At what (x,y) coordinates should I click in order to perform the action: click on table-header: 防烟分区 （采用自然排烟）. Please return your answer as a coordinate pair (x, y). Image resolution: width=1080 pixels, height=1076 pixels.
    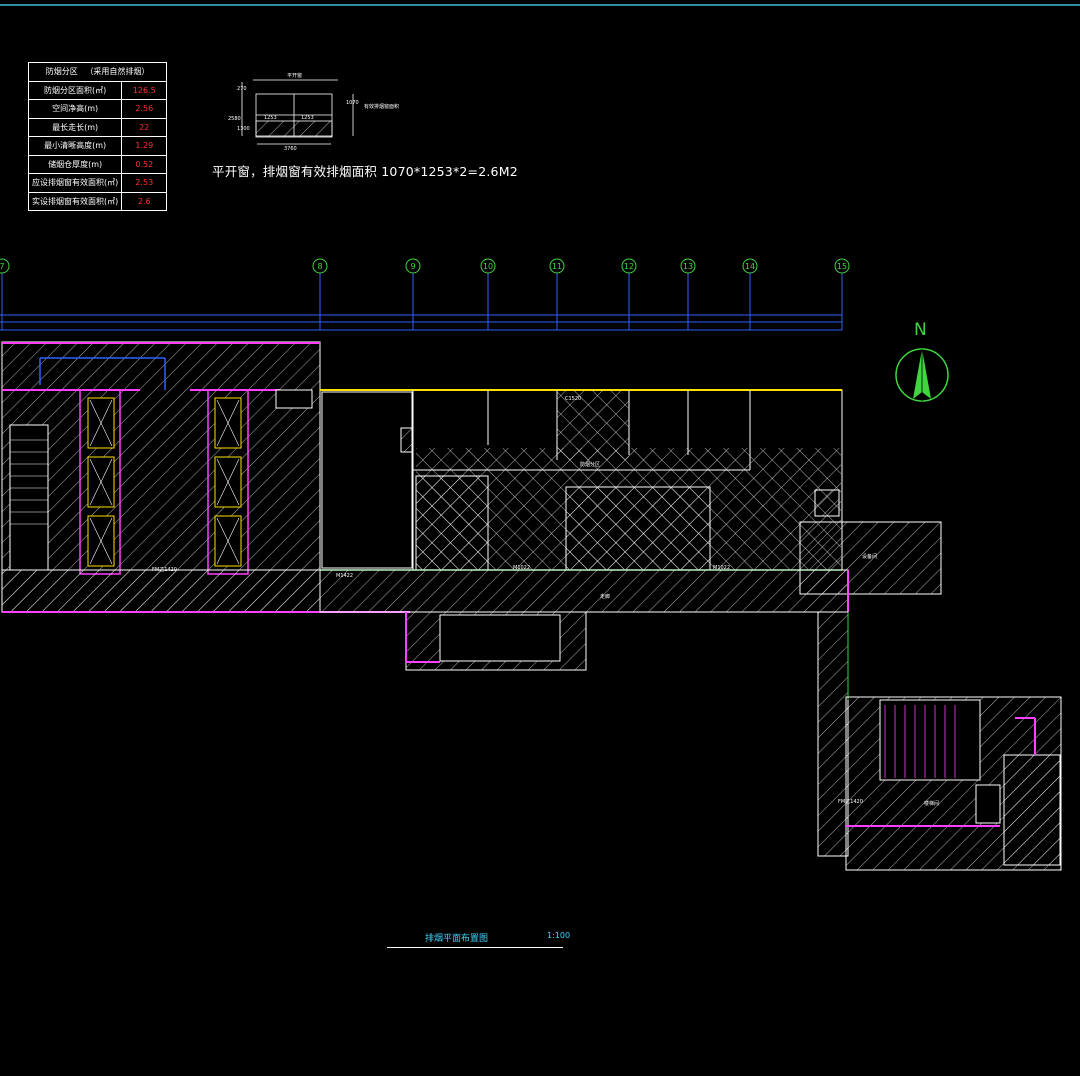
    Looking at the image, I should click on (97, 72).